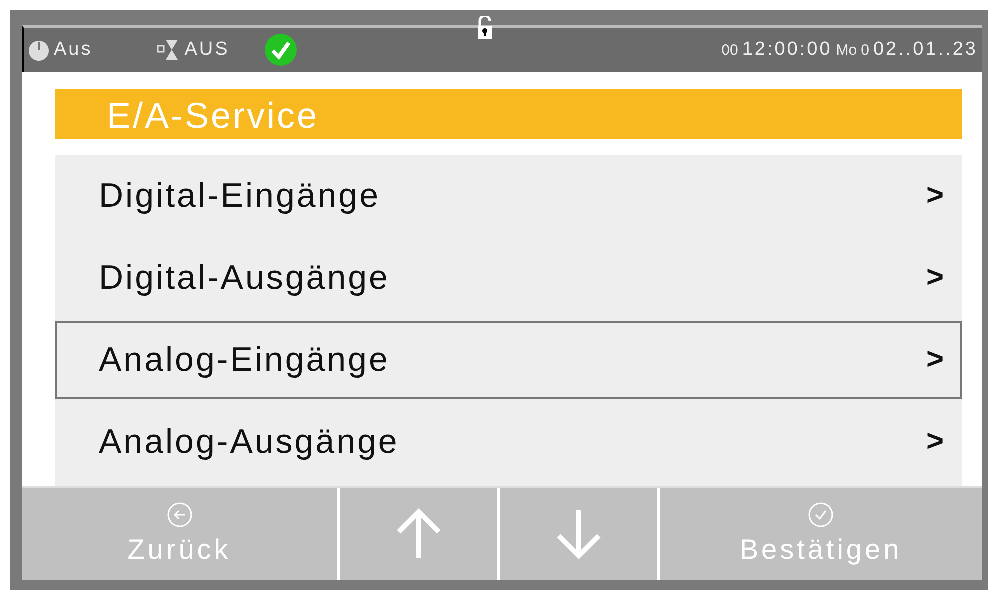  I want to click on menu-item: Analog-Eingänge >, so click(508, 360).